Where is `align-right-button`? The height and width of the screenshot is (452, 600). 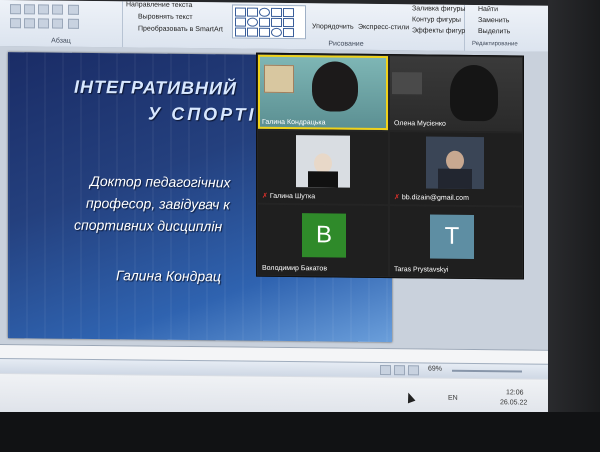
align-right-button is located at coordinates (43, 23).